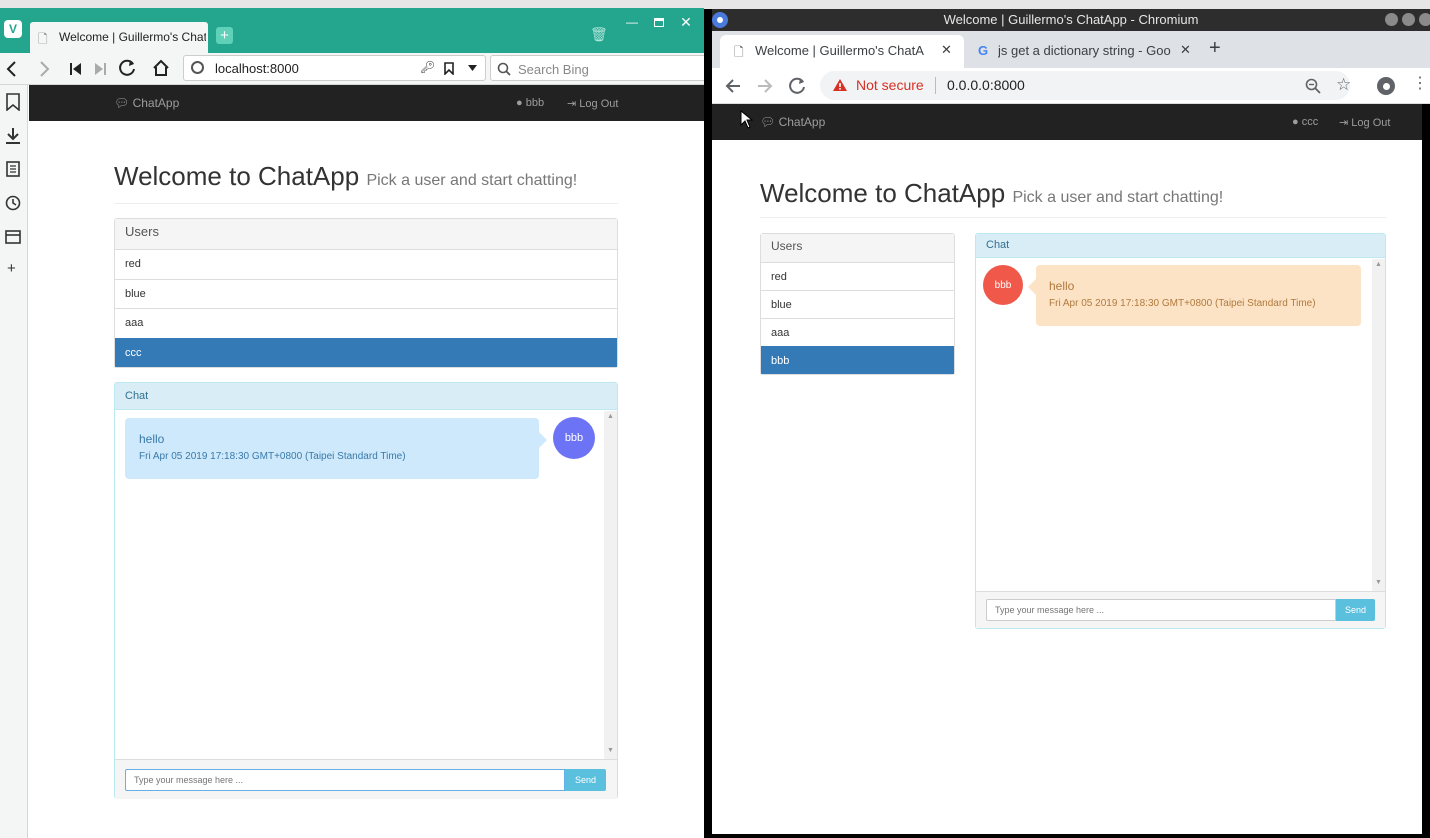 This screenshot has width=1430, height=838. What do you see at coordinates (1085, 85) in the screenshot?
I see `omnibox: Not secure 0.0.0.0:8000` at bounding box center [1085, 85].